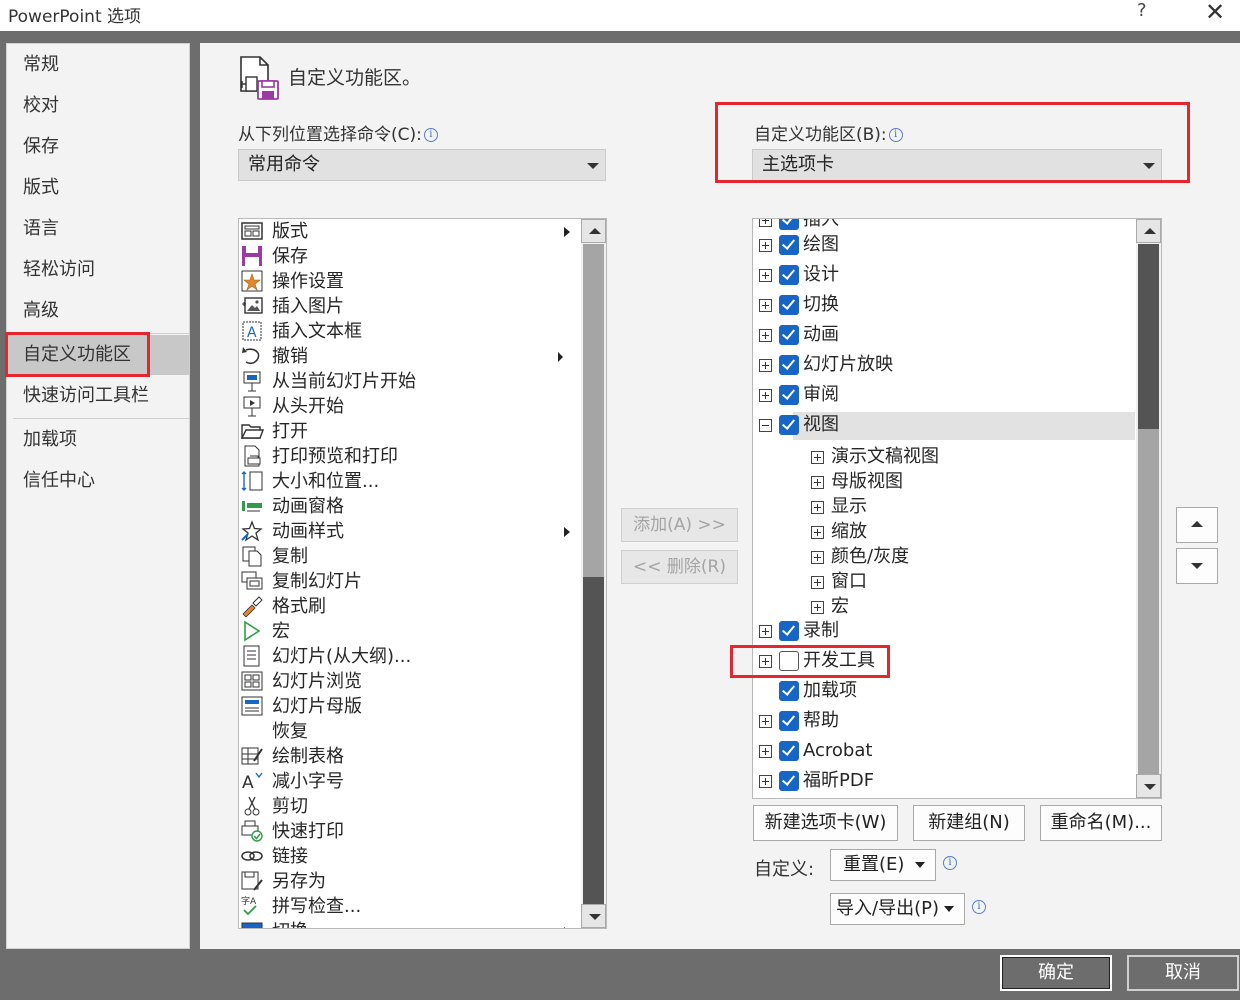  Describe the element at coordinates (943, 395) in the screenshot. I see `tree-item-review: 审阅` at that location.